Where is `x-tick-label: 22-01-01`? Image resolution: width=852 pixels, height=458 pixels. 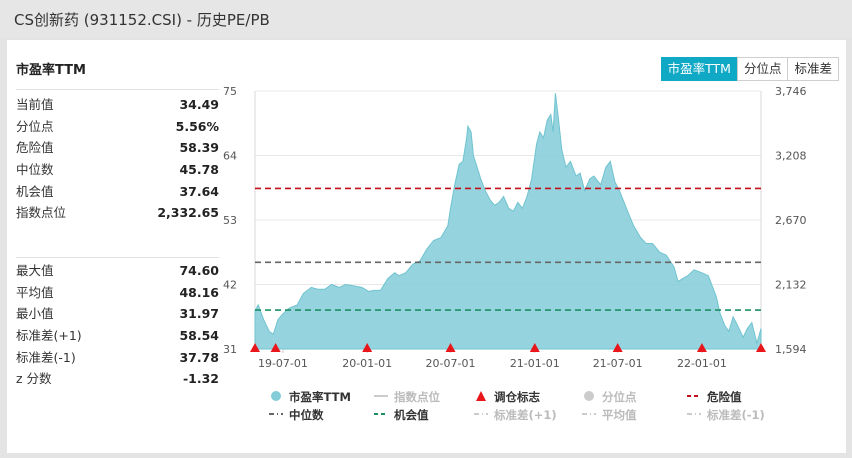 x-tick-label: 22-01-01 is located at coordinates (702, 363).